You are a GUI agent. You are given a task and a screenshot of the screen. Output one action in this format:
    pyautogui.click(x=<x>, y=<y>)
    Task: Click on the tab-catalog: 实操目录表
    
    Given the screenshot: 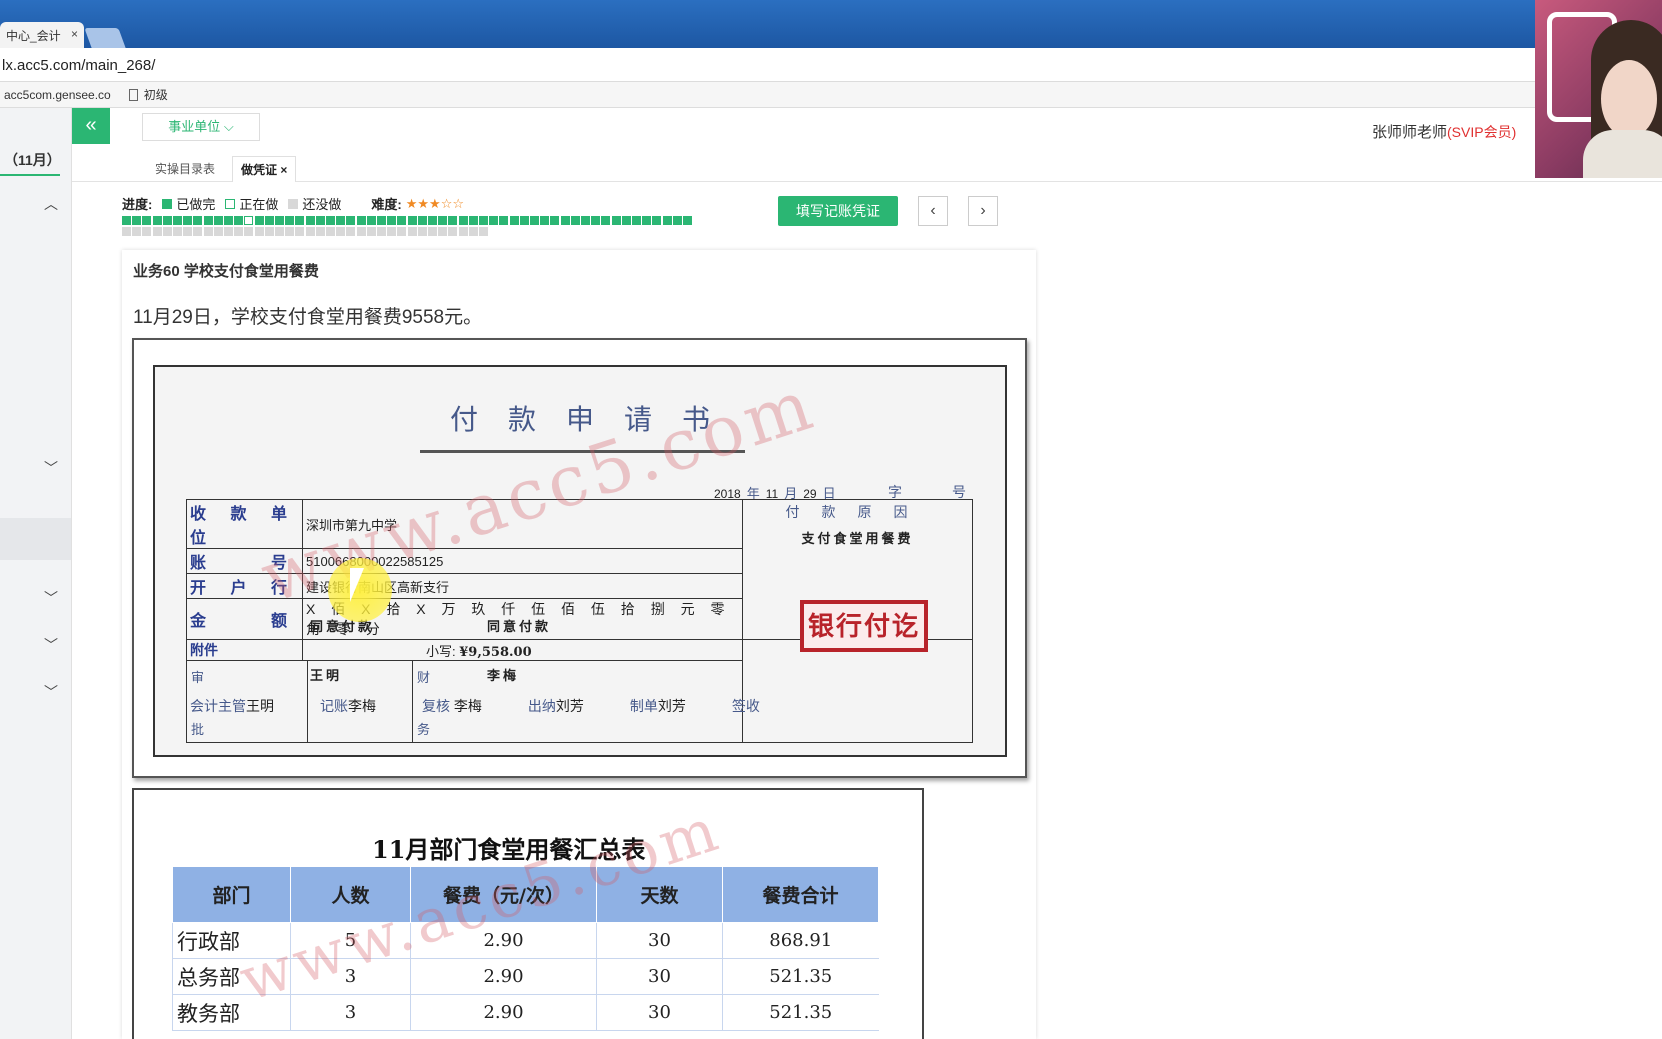 What is the action you would take?
    pyautogui.click(x=185, y=169)
    